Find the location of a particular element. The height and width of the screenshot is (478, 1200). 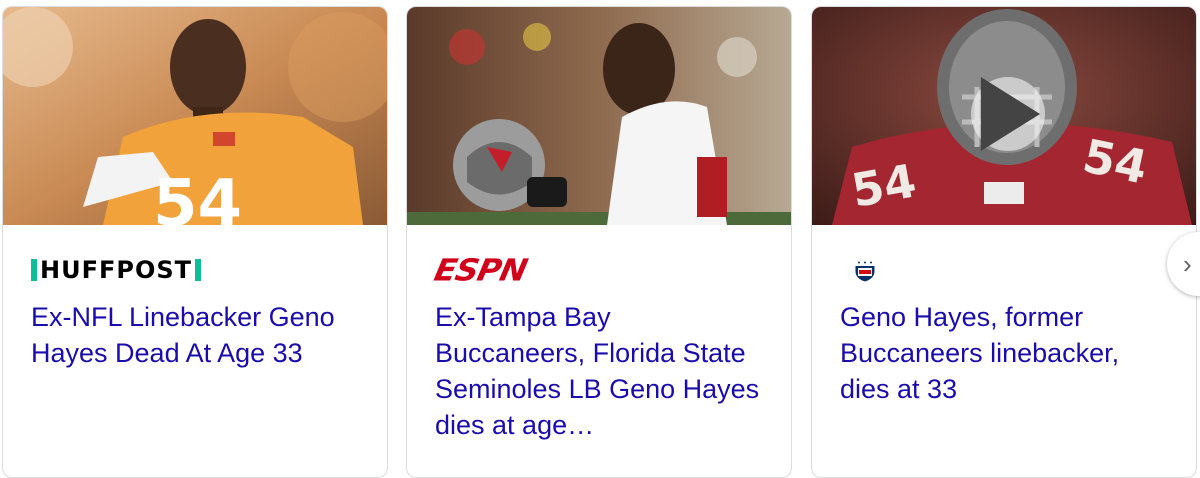

news-card-thumbnail: 54 is located at coordinates (195, 116).